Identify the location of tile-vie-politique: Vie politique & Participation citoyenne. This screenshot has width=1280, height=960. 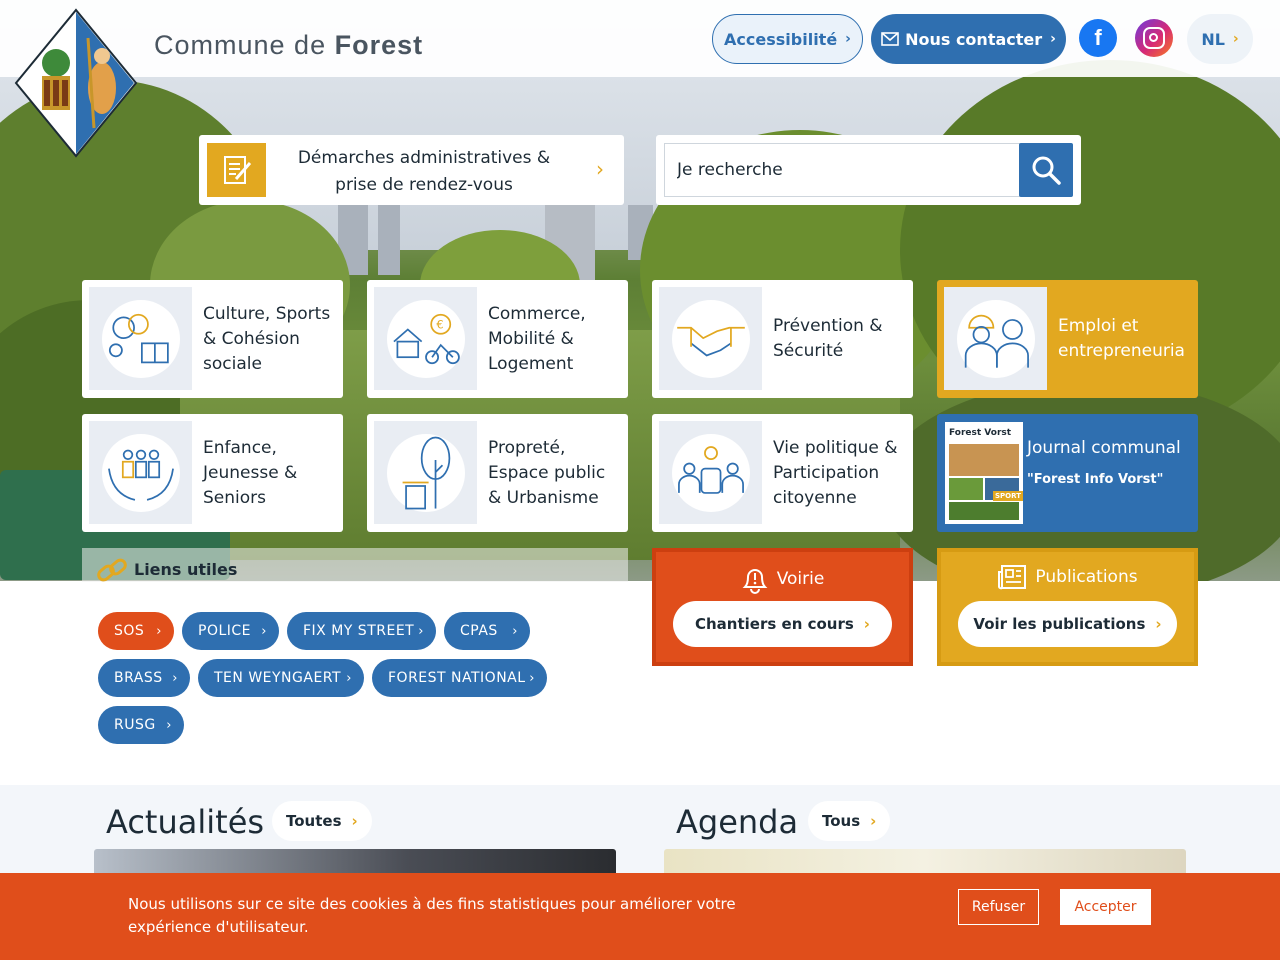
(782, 473).